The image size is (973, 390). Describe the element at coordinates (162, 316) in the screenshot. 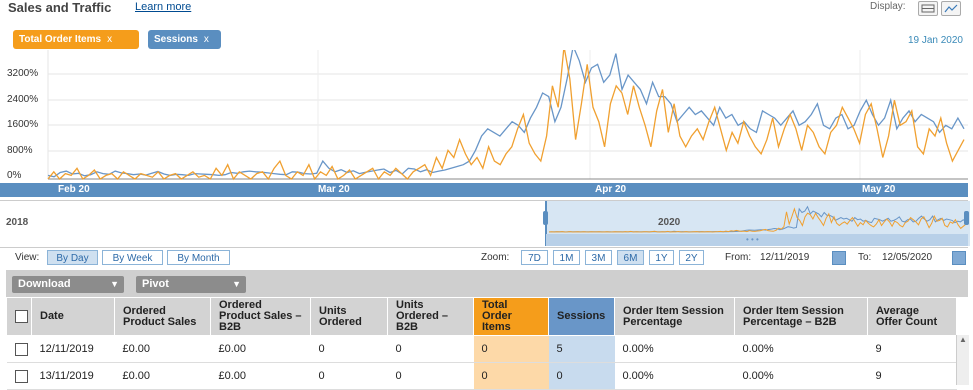

I see `col-header-ordered-product-sales: Ordered Product Sales` at that location.